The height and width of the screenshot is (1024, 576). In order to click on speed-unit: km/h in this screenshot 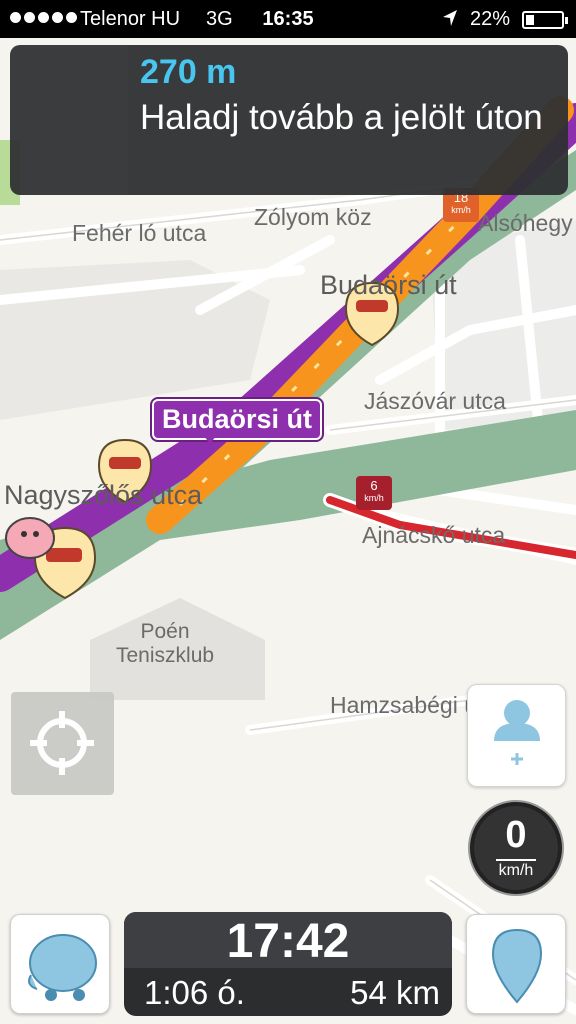, I will do `click(516, 870)`.